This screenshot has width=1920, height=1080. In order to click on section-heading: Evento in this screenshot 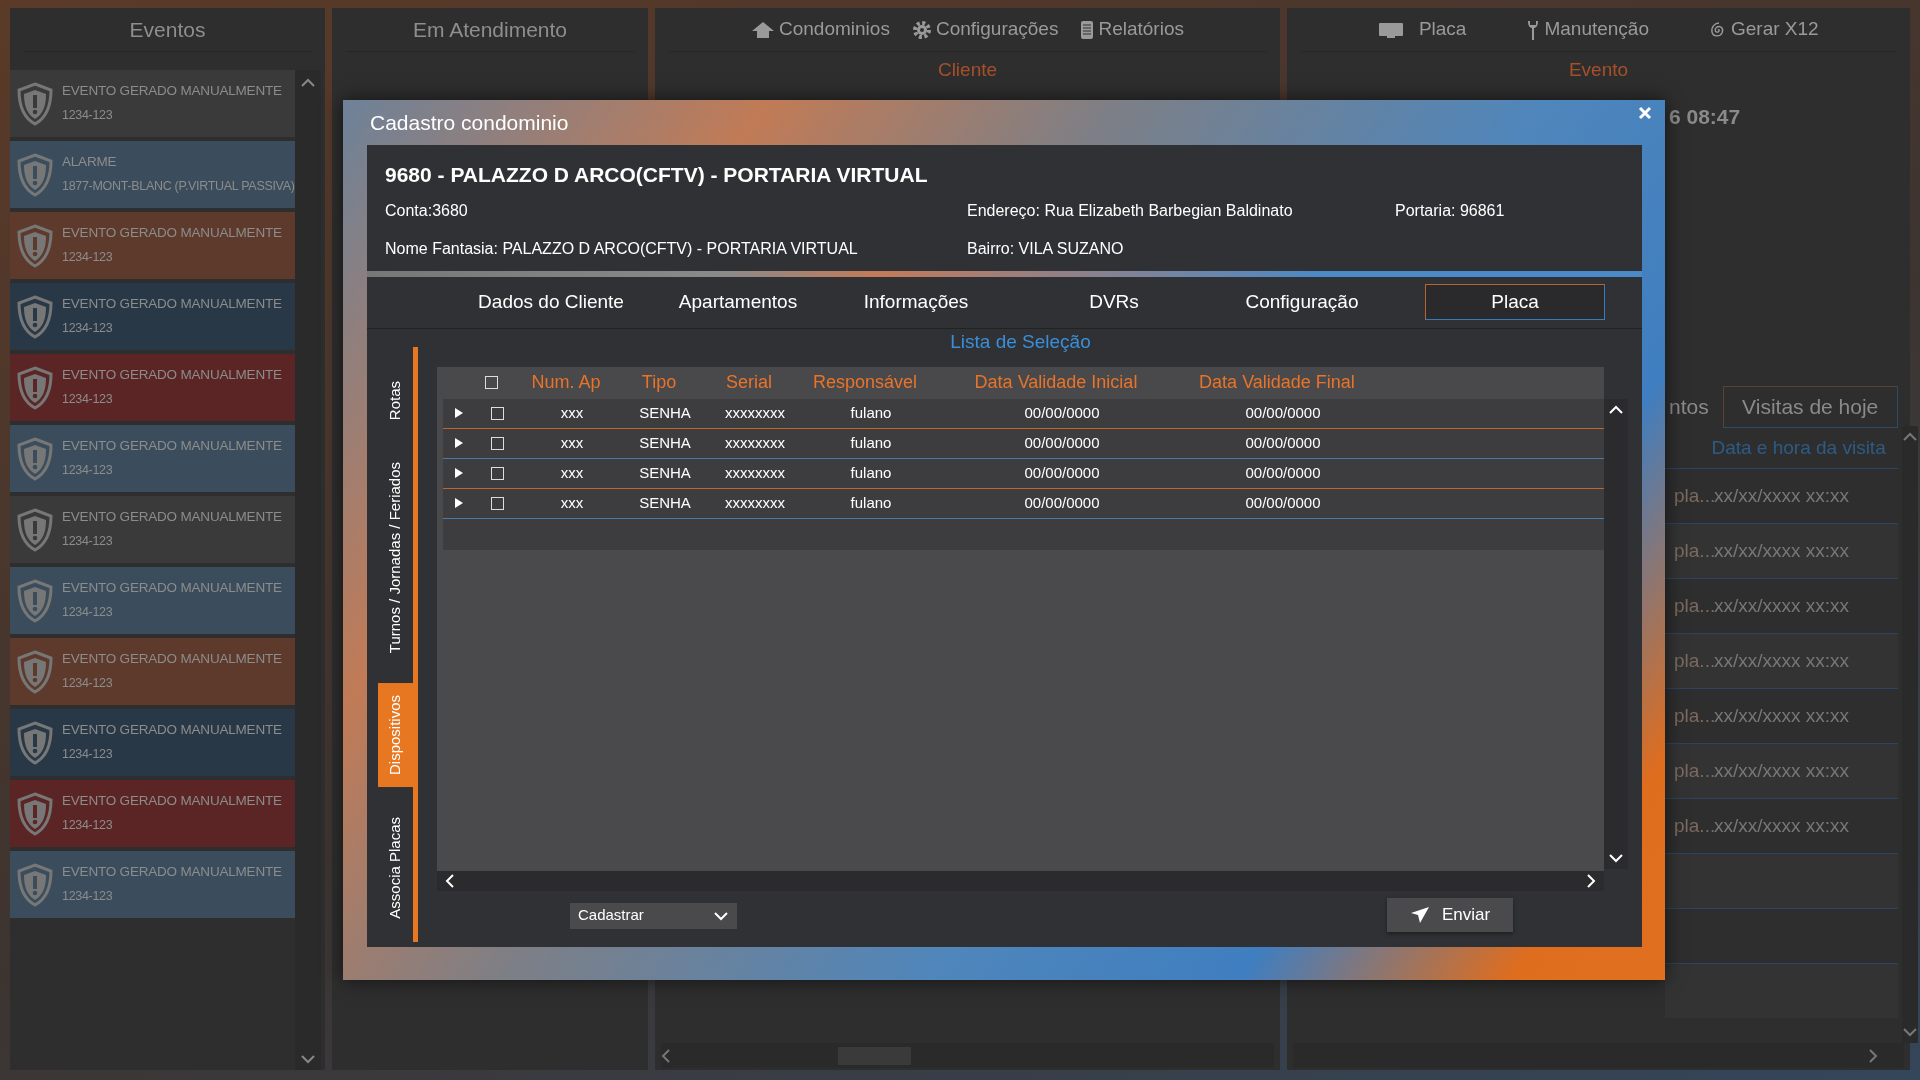, I will do `click(1598, 69)`.